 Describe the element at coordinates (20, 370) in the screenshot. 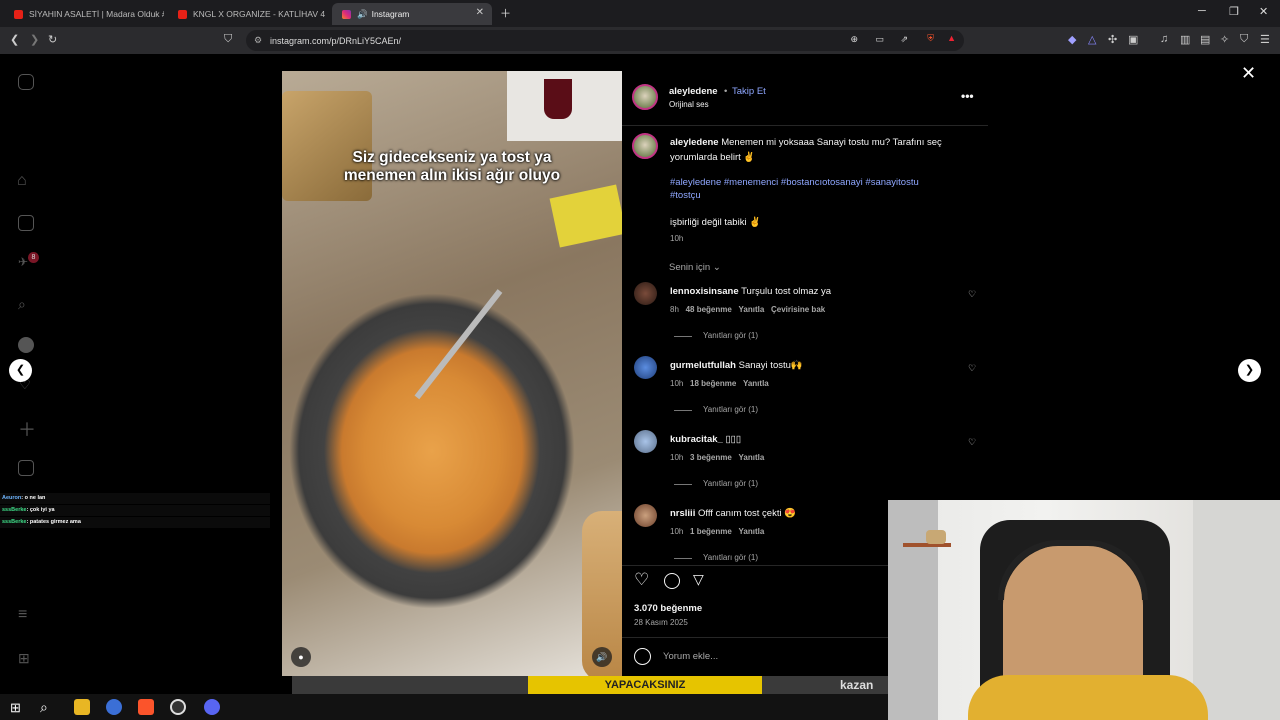

I see `previous-post-button: ❮` at that location.